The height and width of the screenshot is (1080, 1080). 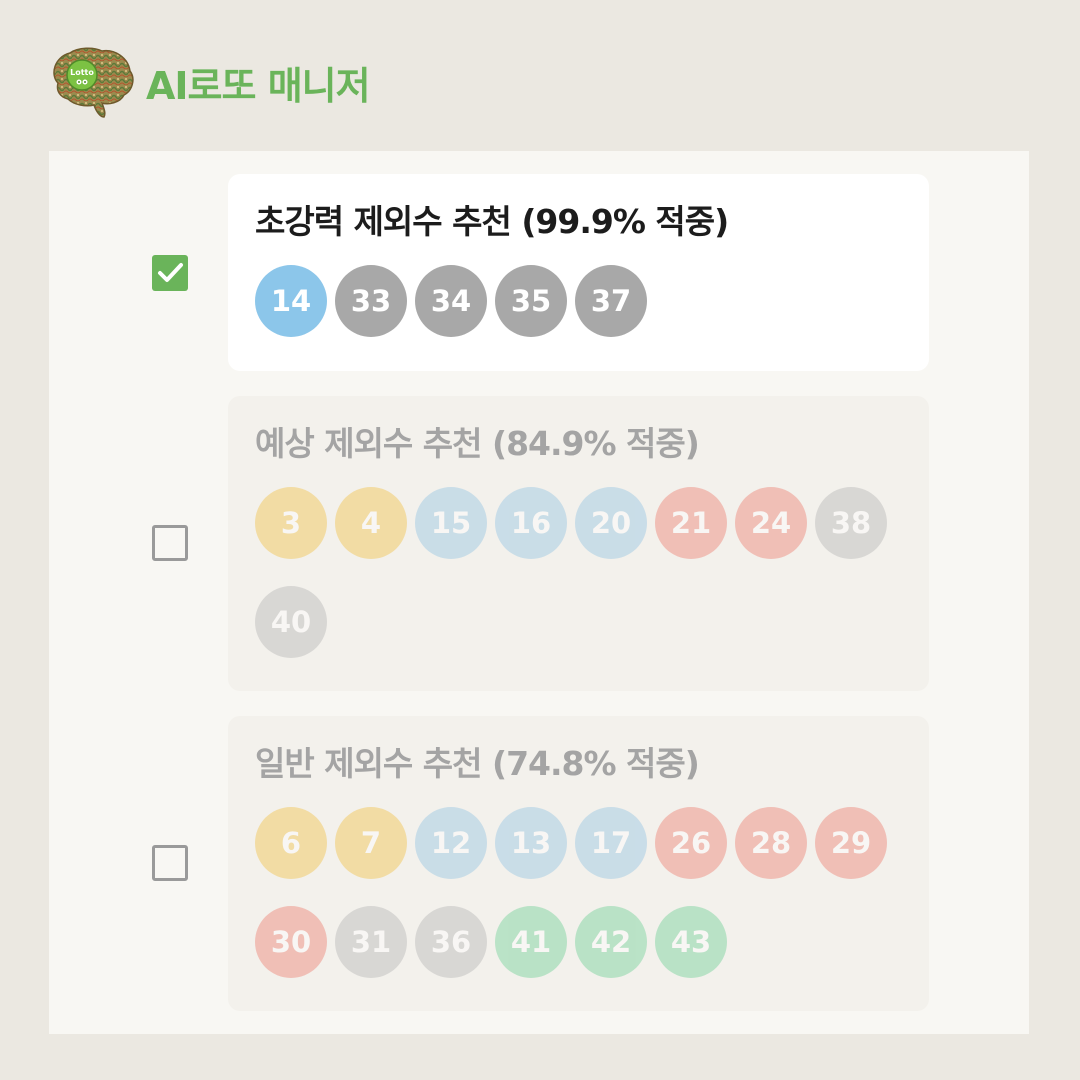 What do you see at coordinates (611, 523) in the screenshot?
I see `number-ball: 20` at bounding box center [611, 523].